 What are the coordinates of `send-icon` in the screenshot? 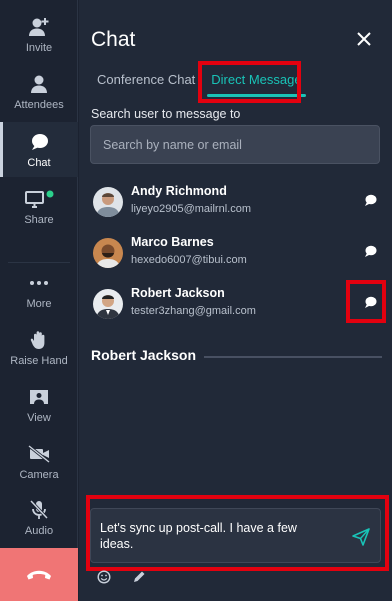 It's located at (361, 537).